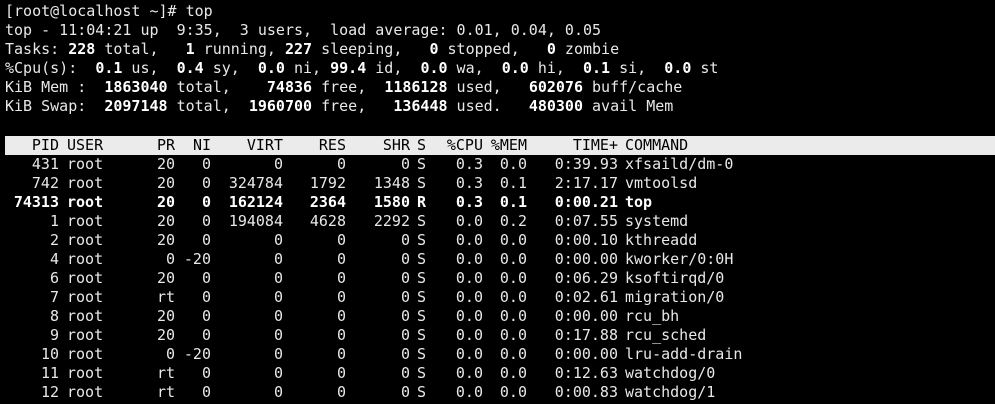 The height and width of the screenshot is (404, 995). I want to click on command-cell: migration/0, so click(675, 297).